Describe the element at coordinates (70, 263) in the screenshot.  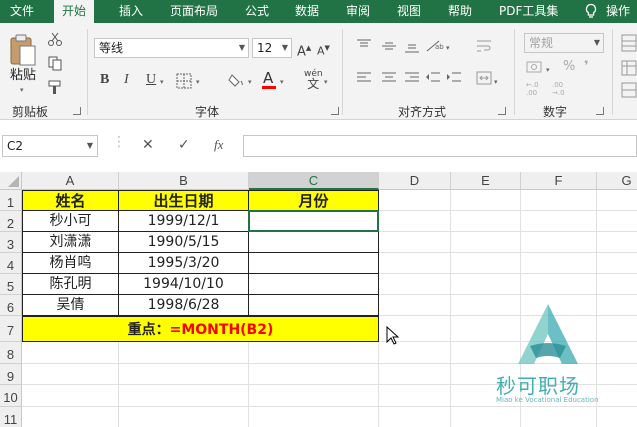
I see `table-cell: 杨肖鸣` at that location.